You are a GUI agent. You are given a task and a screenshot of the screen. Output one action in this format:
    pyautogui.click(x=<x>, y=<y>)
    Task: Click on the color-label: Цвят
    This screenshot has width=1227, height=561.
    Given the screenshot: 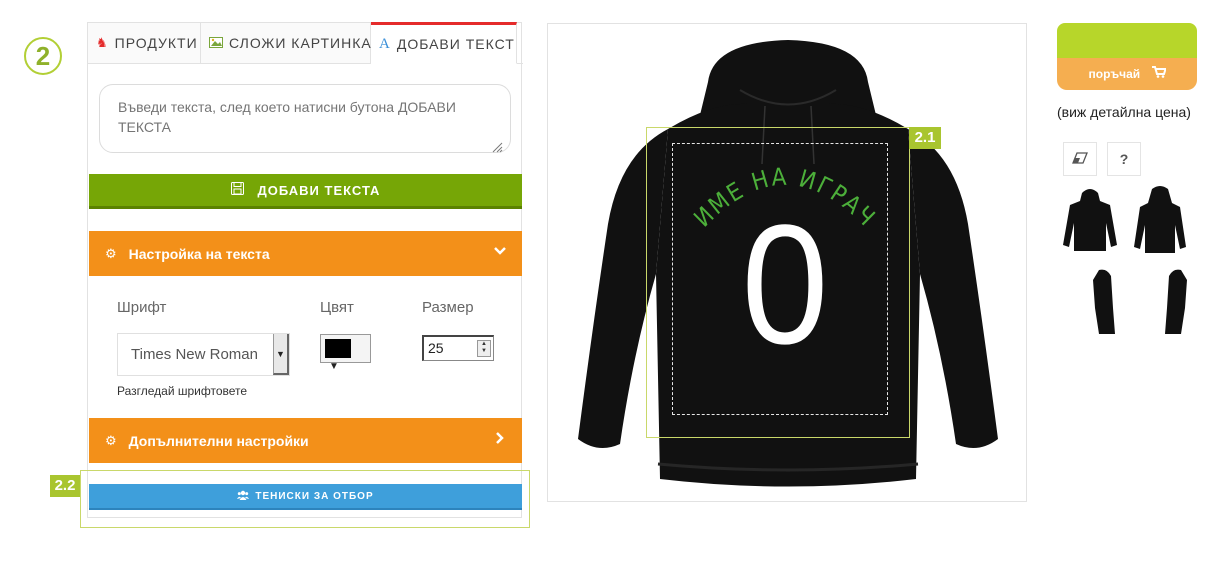 What is the action you would take?
    pyautogui.click(x=337, y=307)
    